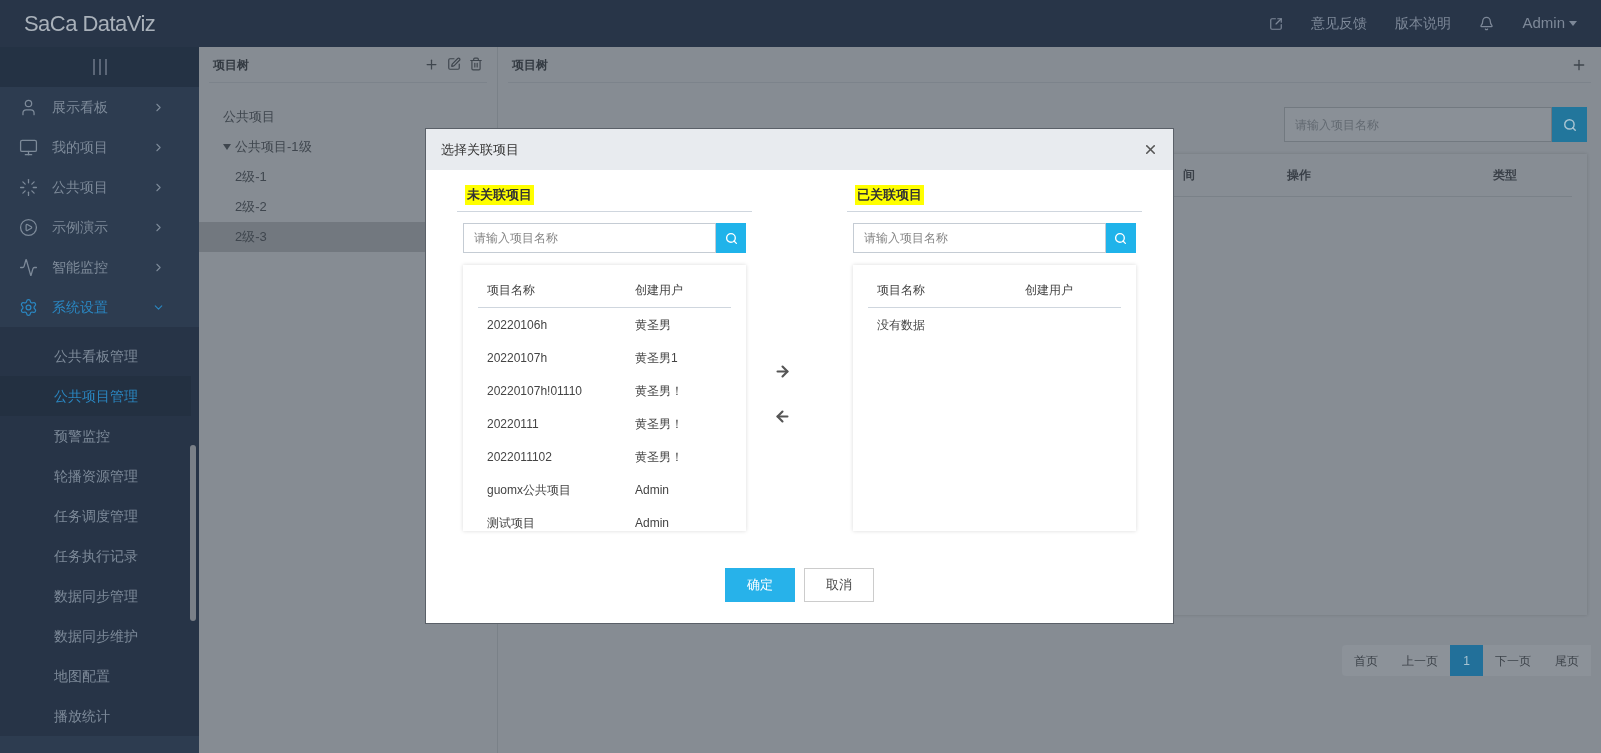 The image size is (1601, 753). I want to click on confirm-button: 确定, so click(760, 585).